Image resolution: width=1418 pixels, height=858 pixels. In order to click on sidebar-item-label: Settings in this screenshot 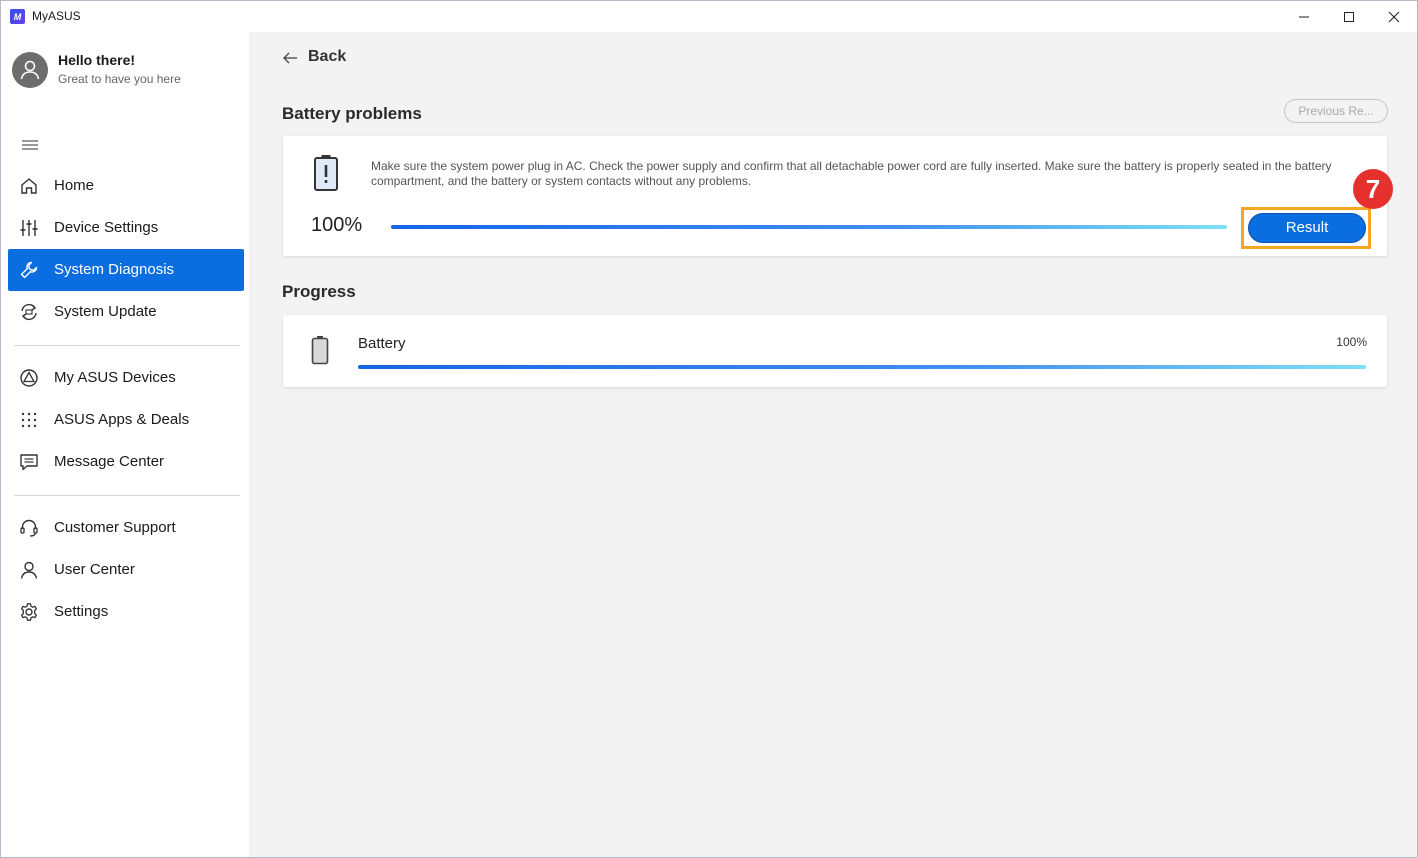, I will do `click(81, 611)`.